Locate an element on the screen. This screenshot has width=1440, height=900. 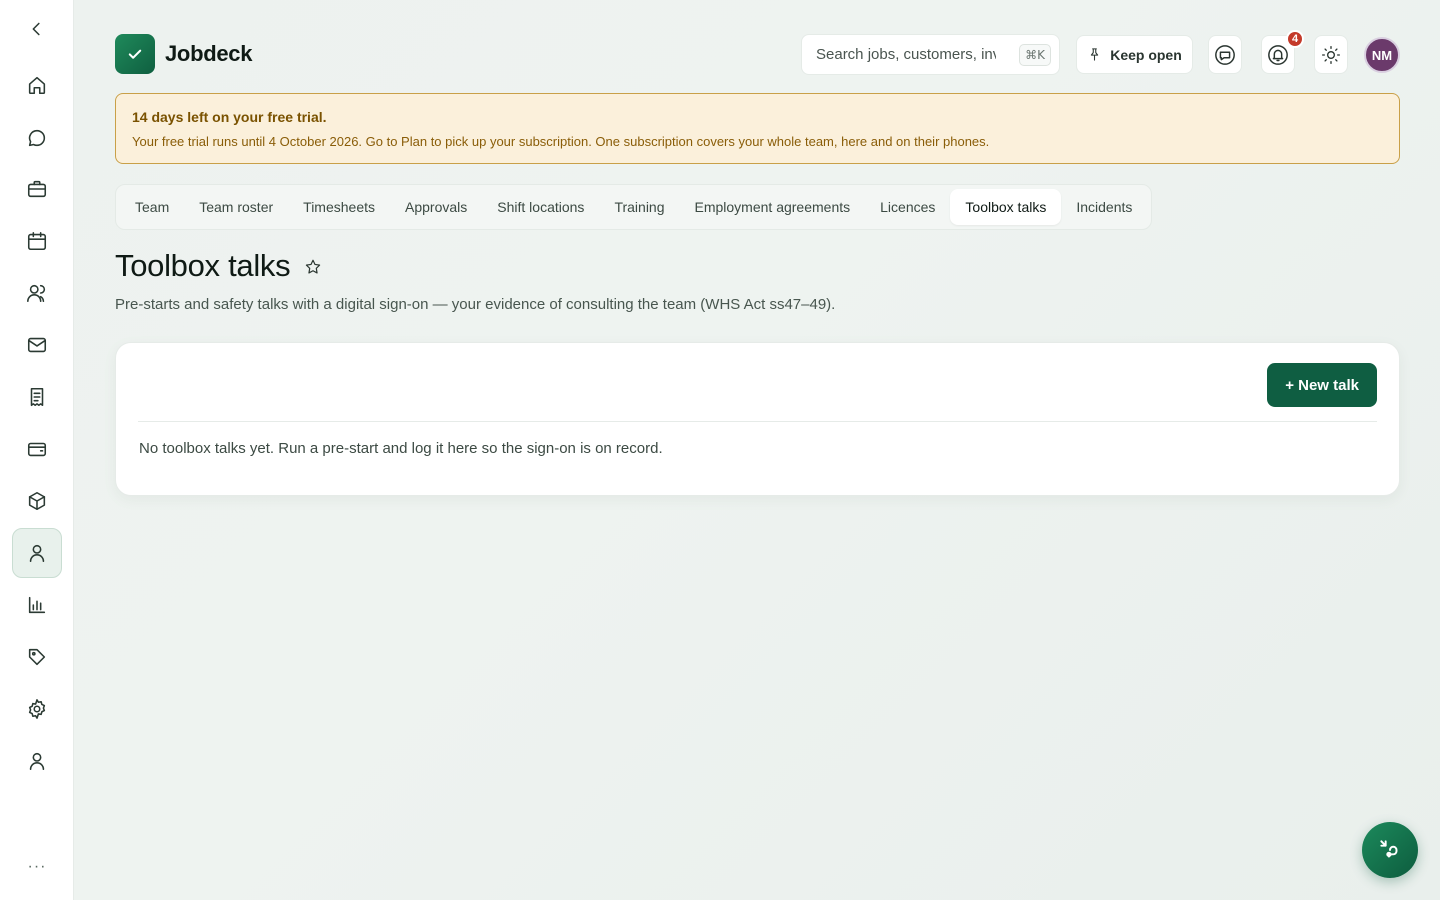
user-avatar: NM is located at coordinates (1382, 55).